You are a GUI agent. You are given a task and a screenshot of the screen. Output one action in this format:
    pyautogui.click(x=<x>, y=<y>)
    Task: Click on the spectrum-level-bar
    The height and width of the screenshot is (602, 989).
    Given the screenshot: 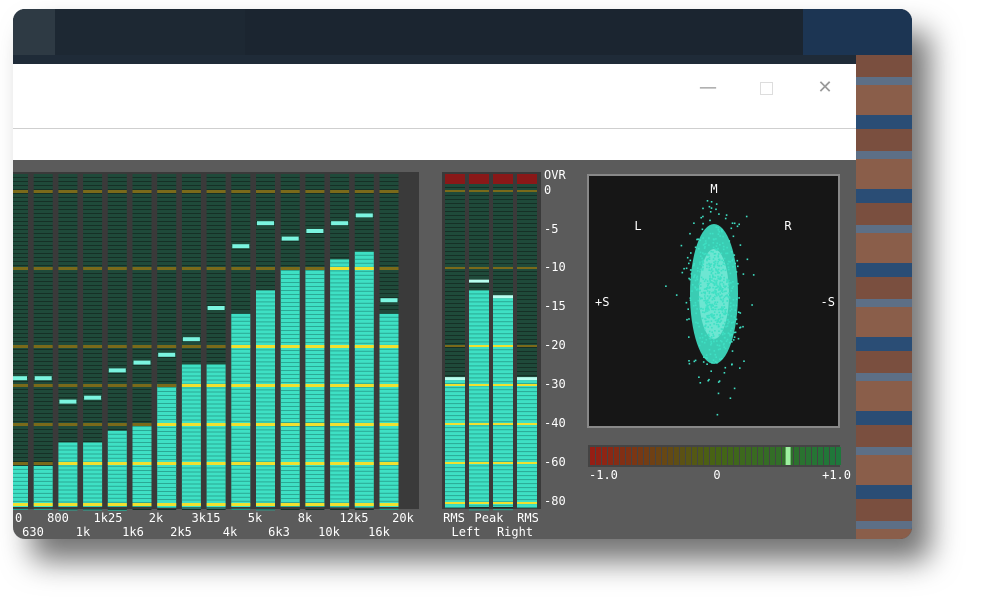 What is the action you would take?
    pyautogui.click(x=167, y=445)
    